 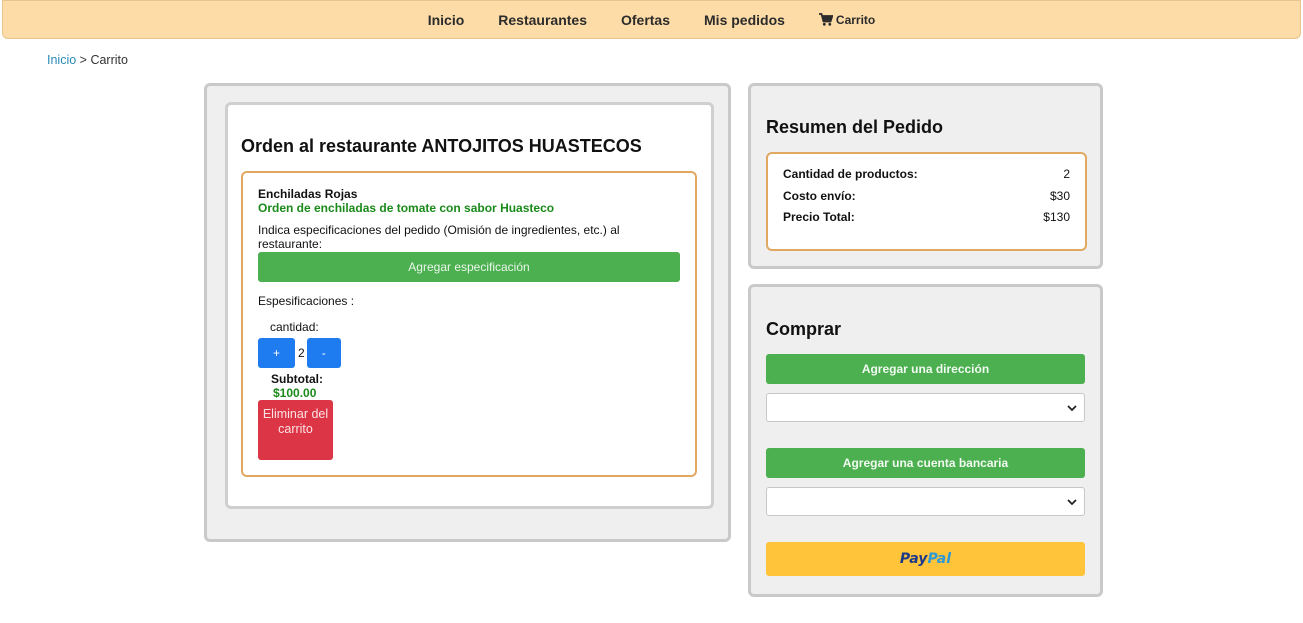 I want to click on add-address-button: Agregar una dirección, so click(x=925, y=369).